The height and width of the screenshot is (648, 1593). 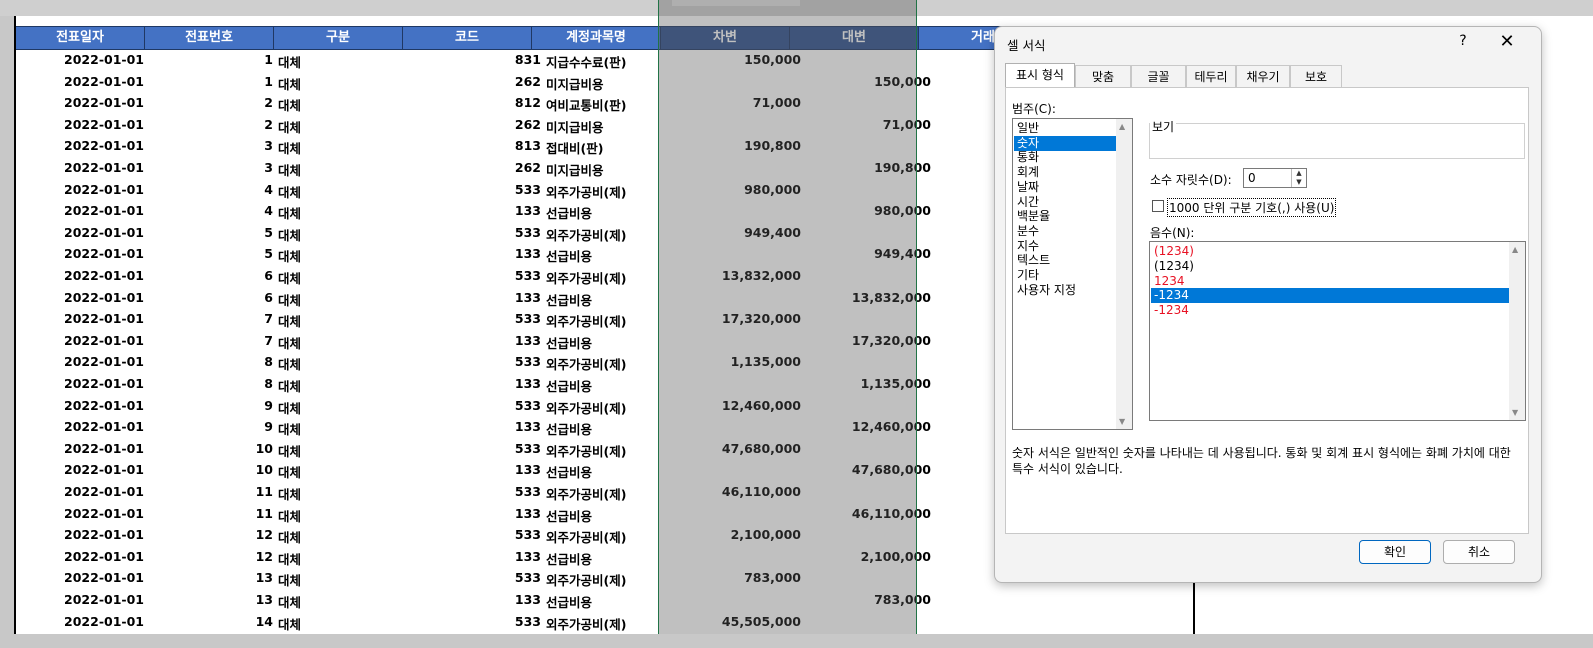 I want to click on ok-button: 확인, so click(x=1395, y=552).